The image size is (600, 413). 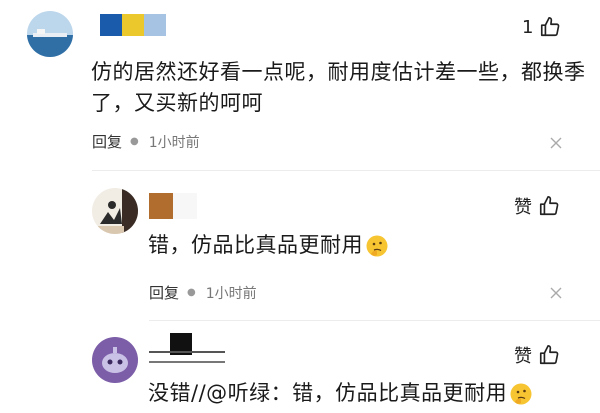 What do you see at coordinates (528, 27) in the screenshot?
I see `like-count: 1` at bounding box center [528, 27].